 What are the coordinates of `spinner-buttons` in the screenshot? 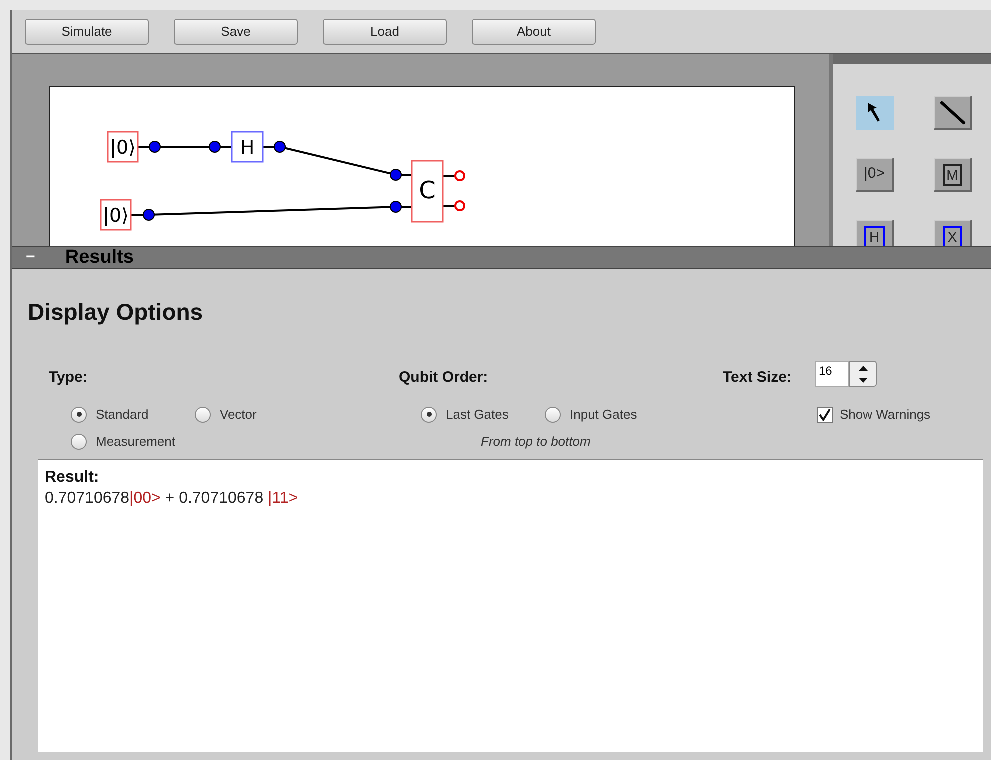 It's located at (863, 374).